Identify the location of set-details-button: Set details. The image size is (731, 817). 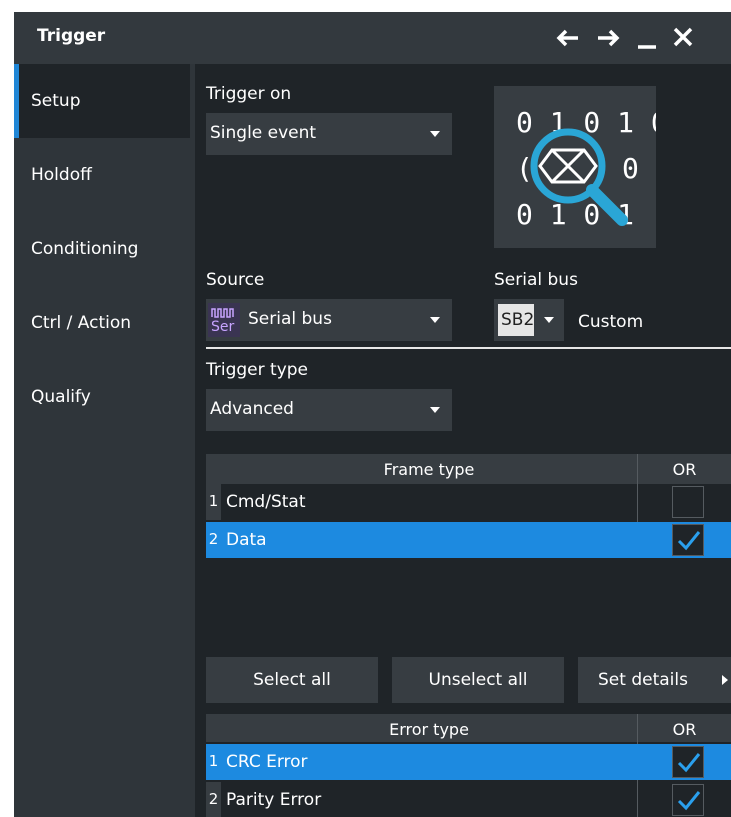
(654, 680).